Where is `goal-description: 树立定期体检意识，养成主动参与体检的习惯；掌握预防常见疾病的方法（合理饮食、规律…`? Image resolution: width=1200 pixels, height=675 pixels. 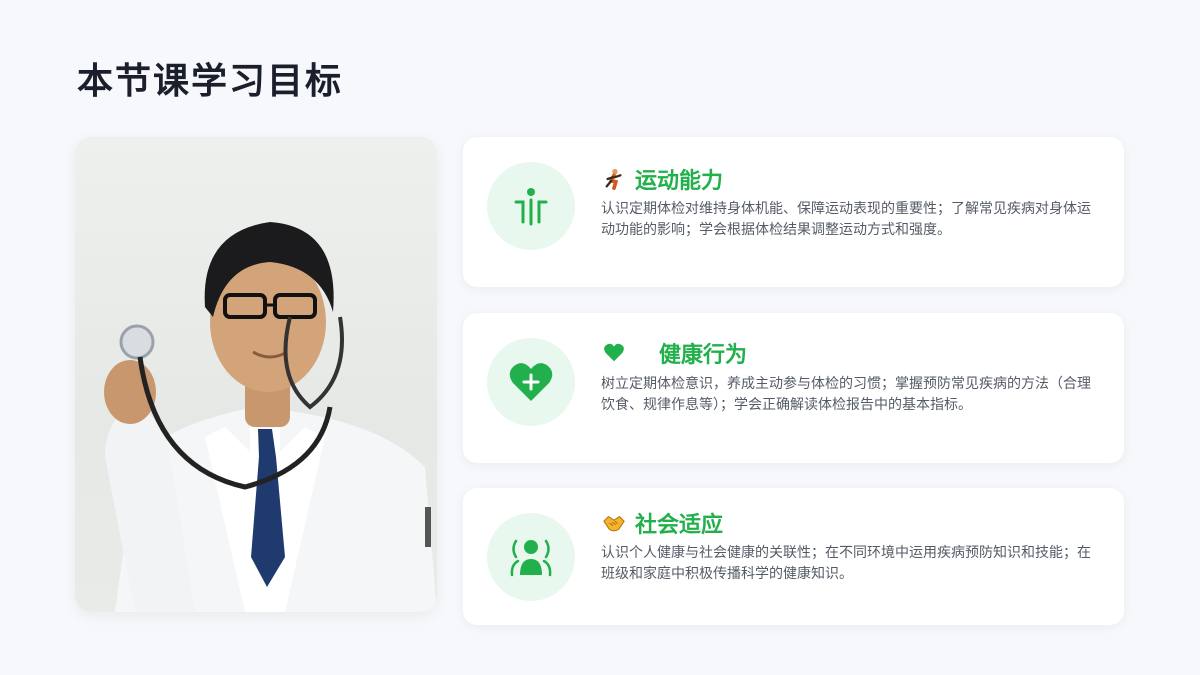 goal-description: 树立定期体检意识，养成主动参与体检的习惯；掌握预防常见疾病的方法（合理饮食、规律… is located at coordinates (846, 394).